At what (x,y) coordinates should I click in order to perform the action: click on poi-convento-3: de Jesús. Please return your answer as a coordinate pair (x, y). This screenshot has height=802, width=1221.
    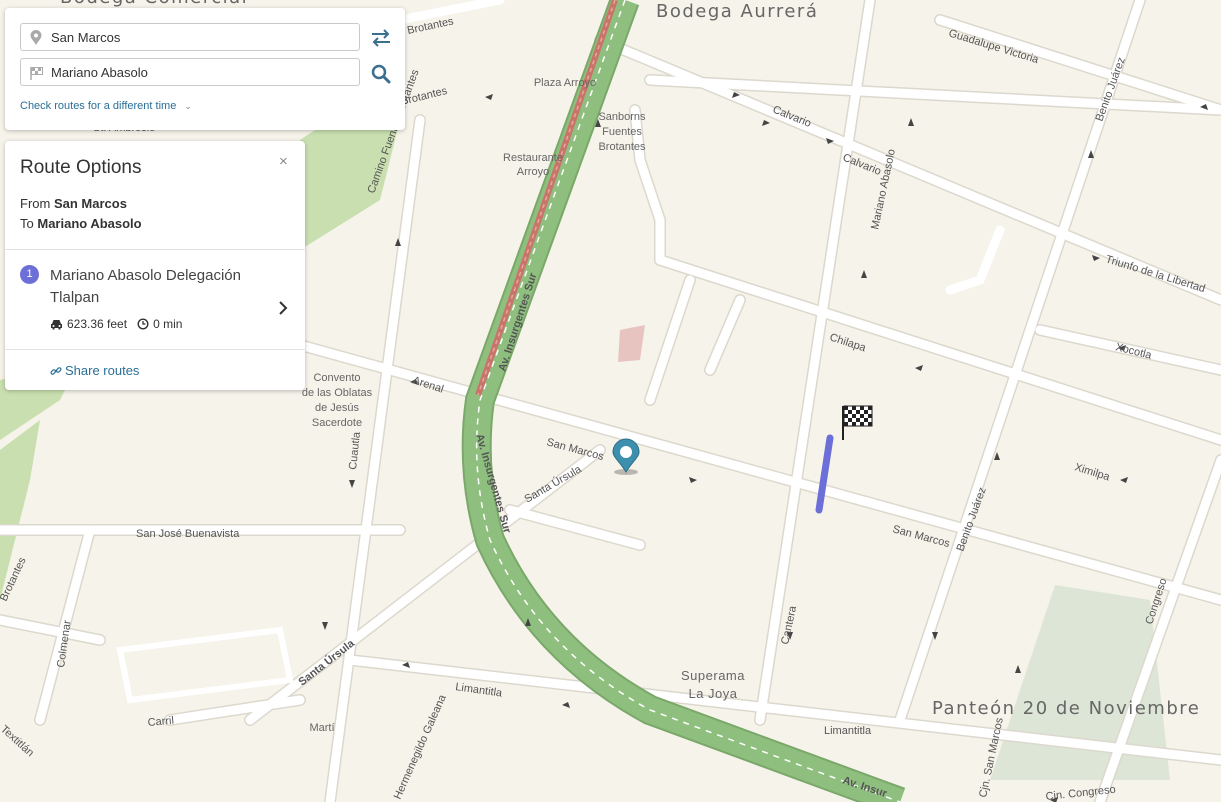
    Looking at the image, I should click on (337, 408).